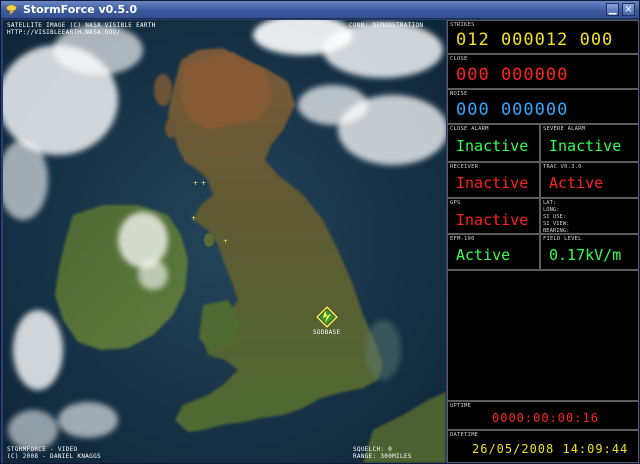  Describe the element at coordinates (80, 9) in the screenshot. I see `window-title: StormForce v0.5.0` at that location.